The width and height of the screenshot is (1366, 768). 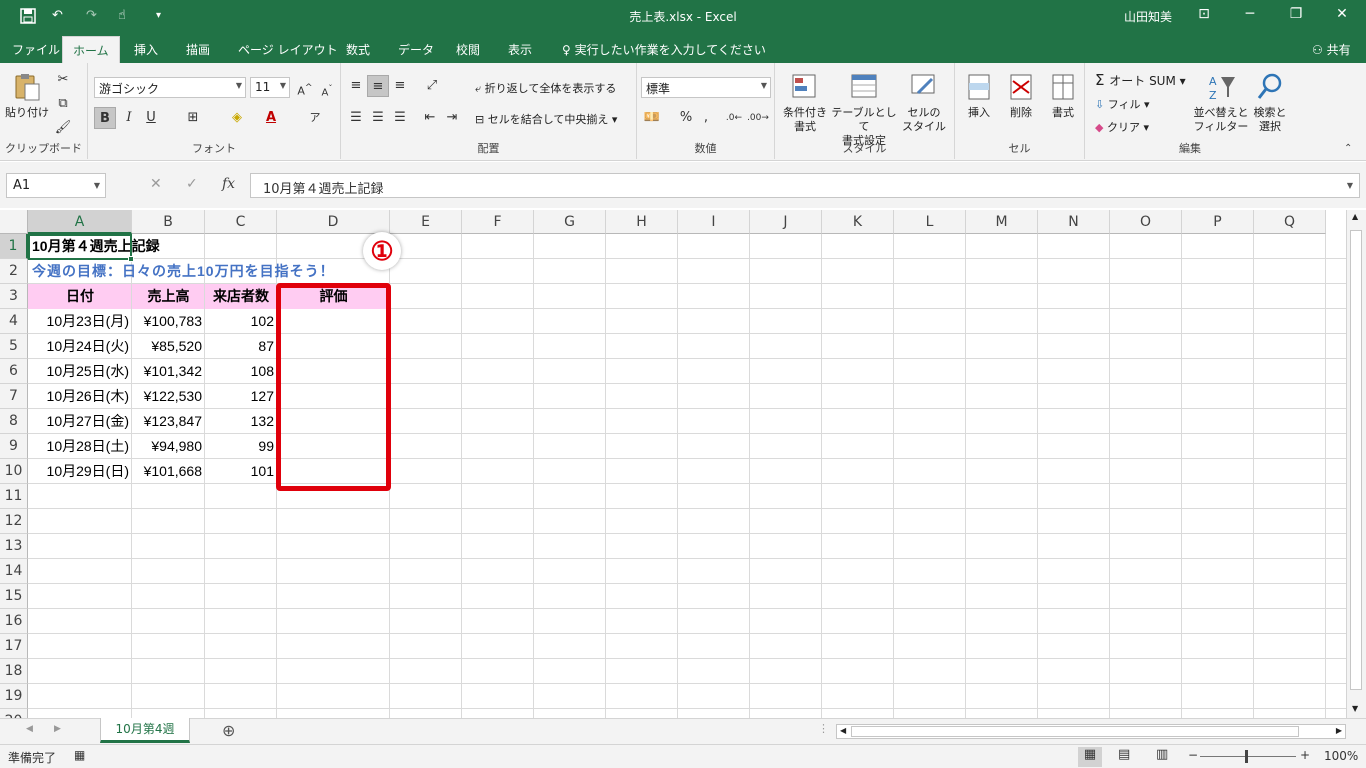 I want to click on tab-review: 校閲, so click(x=468, y=49).